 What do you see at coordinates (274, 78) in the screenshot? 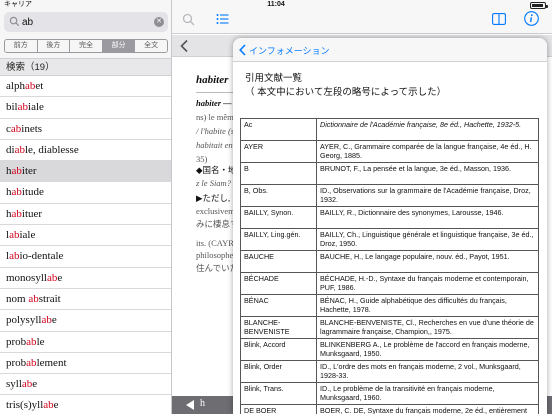
I see `heading-title: 引用文献一覧` at bounding box center [274, 78].